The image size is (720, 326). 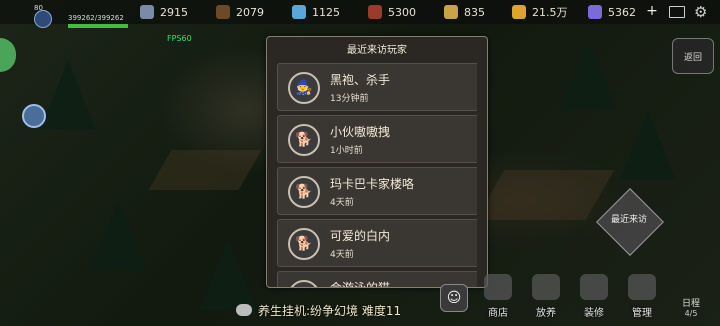 I want to click on resource-value: 835, so click(x=474, y=12).